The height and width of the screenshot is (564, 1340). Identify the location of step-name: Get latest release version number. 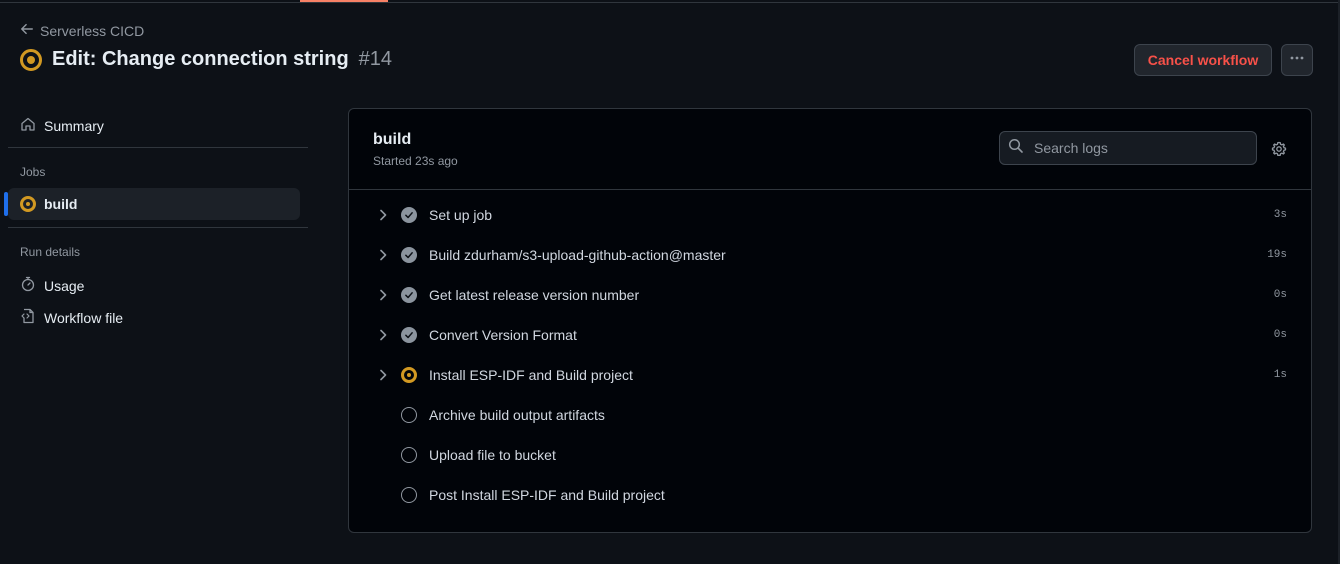
(534, 295).